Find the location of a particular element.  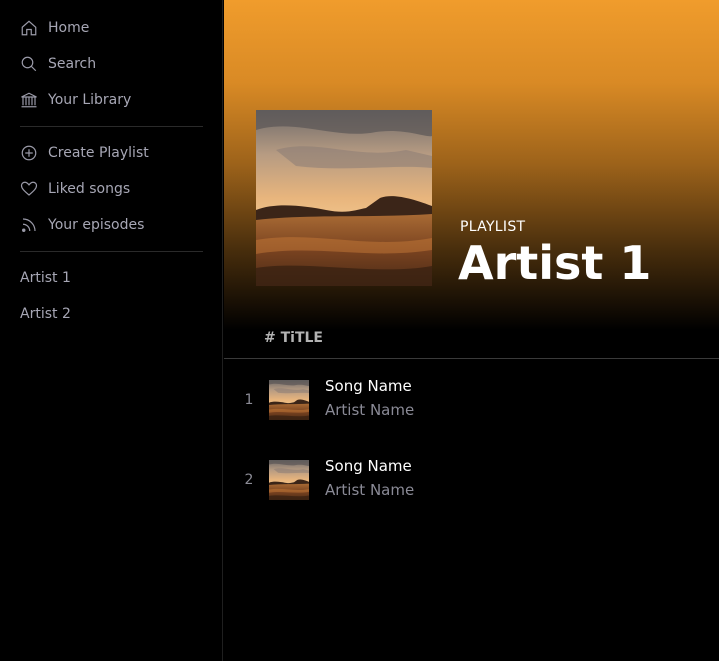

track-row: 2 Song Name Artist Name is located at coordinates (471, 488).